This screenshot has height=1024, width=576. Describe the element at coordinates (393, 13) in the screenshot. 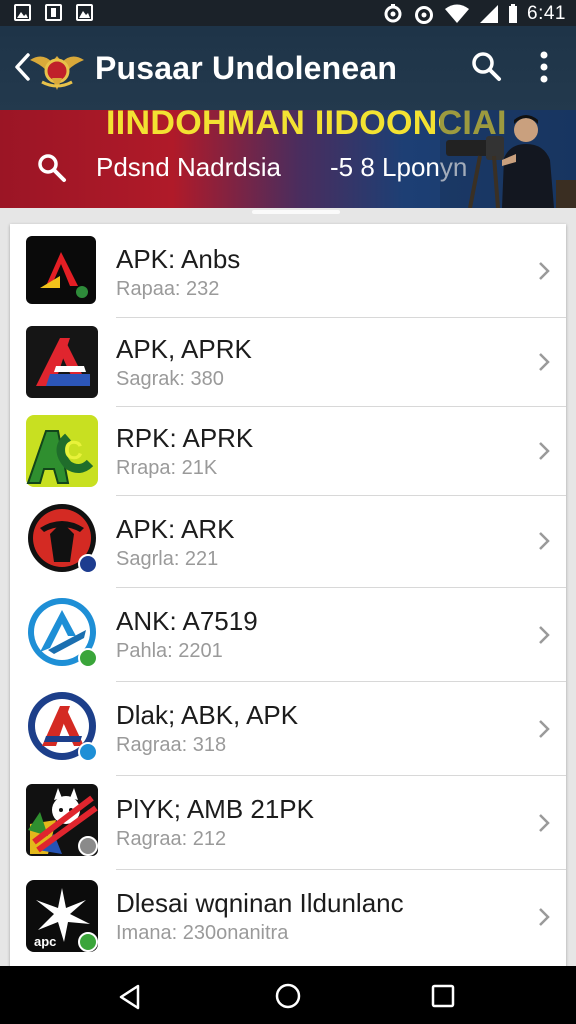

I see `sync-icon` at that location.